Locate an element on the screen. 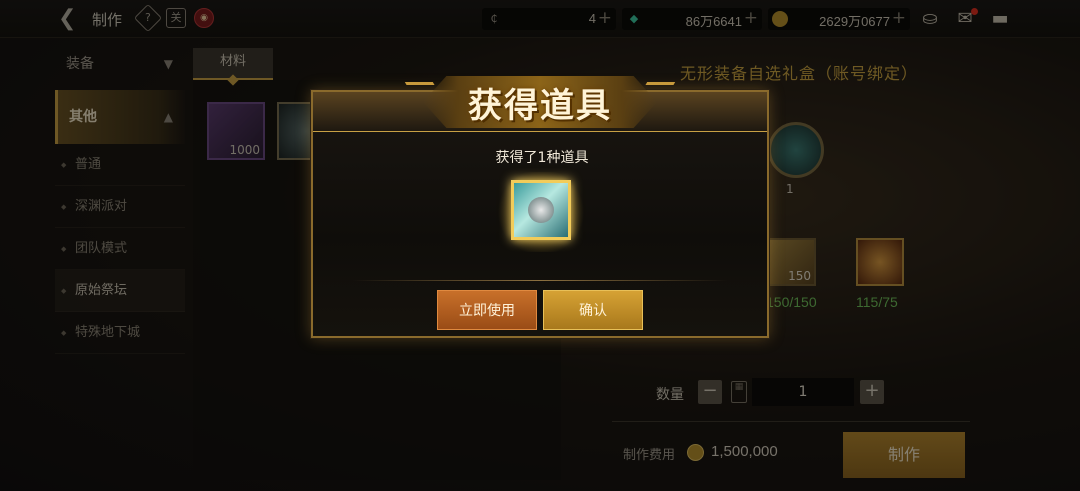  confirm-button: 确认 is located at coordinates (593, 310).